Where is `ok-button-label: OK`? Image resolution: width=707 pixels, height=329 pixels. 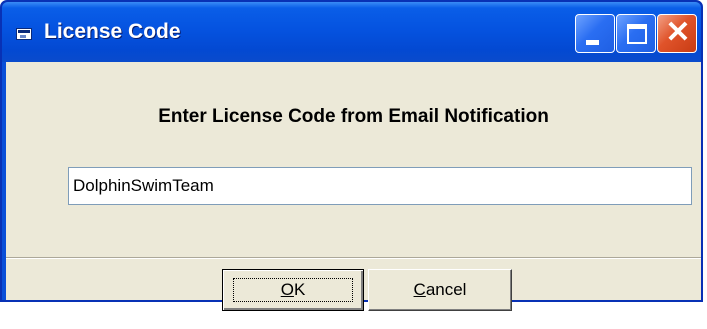
ok-button-label: OK is located at coordinates (293, 290).